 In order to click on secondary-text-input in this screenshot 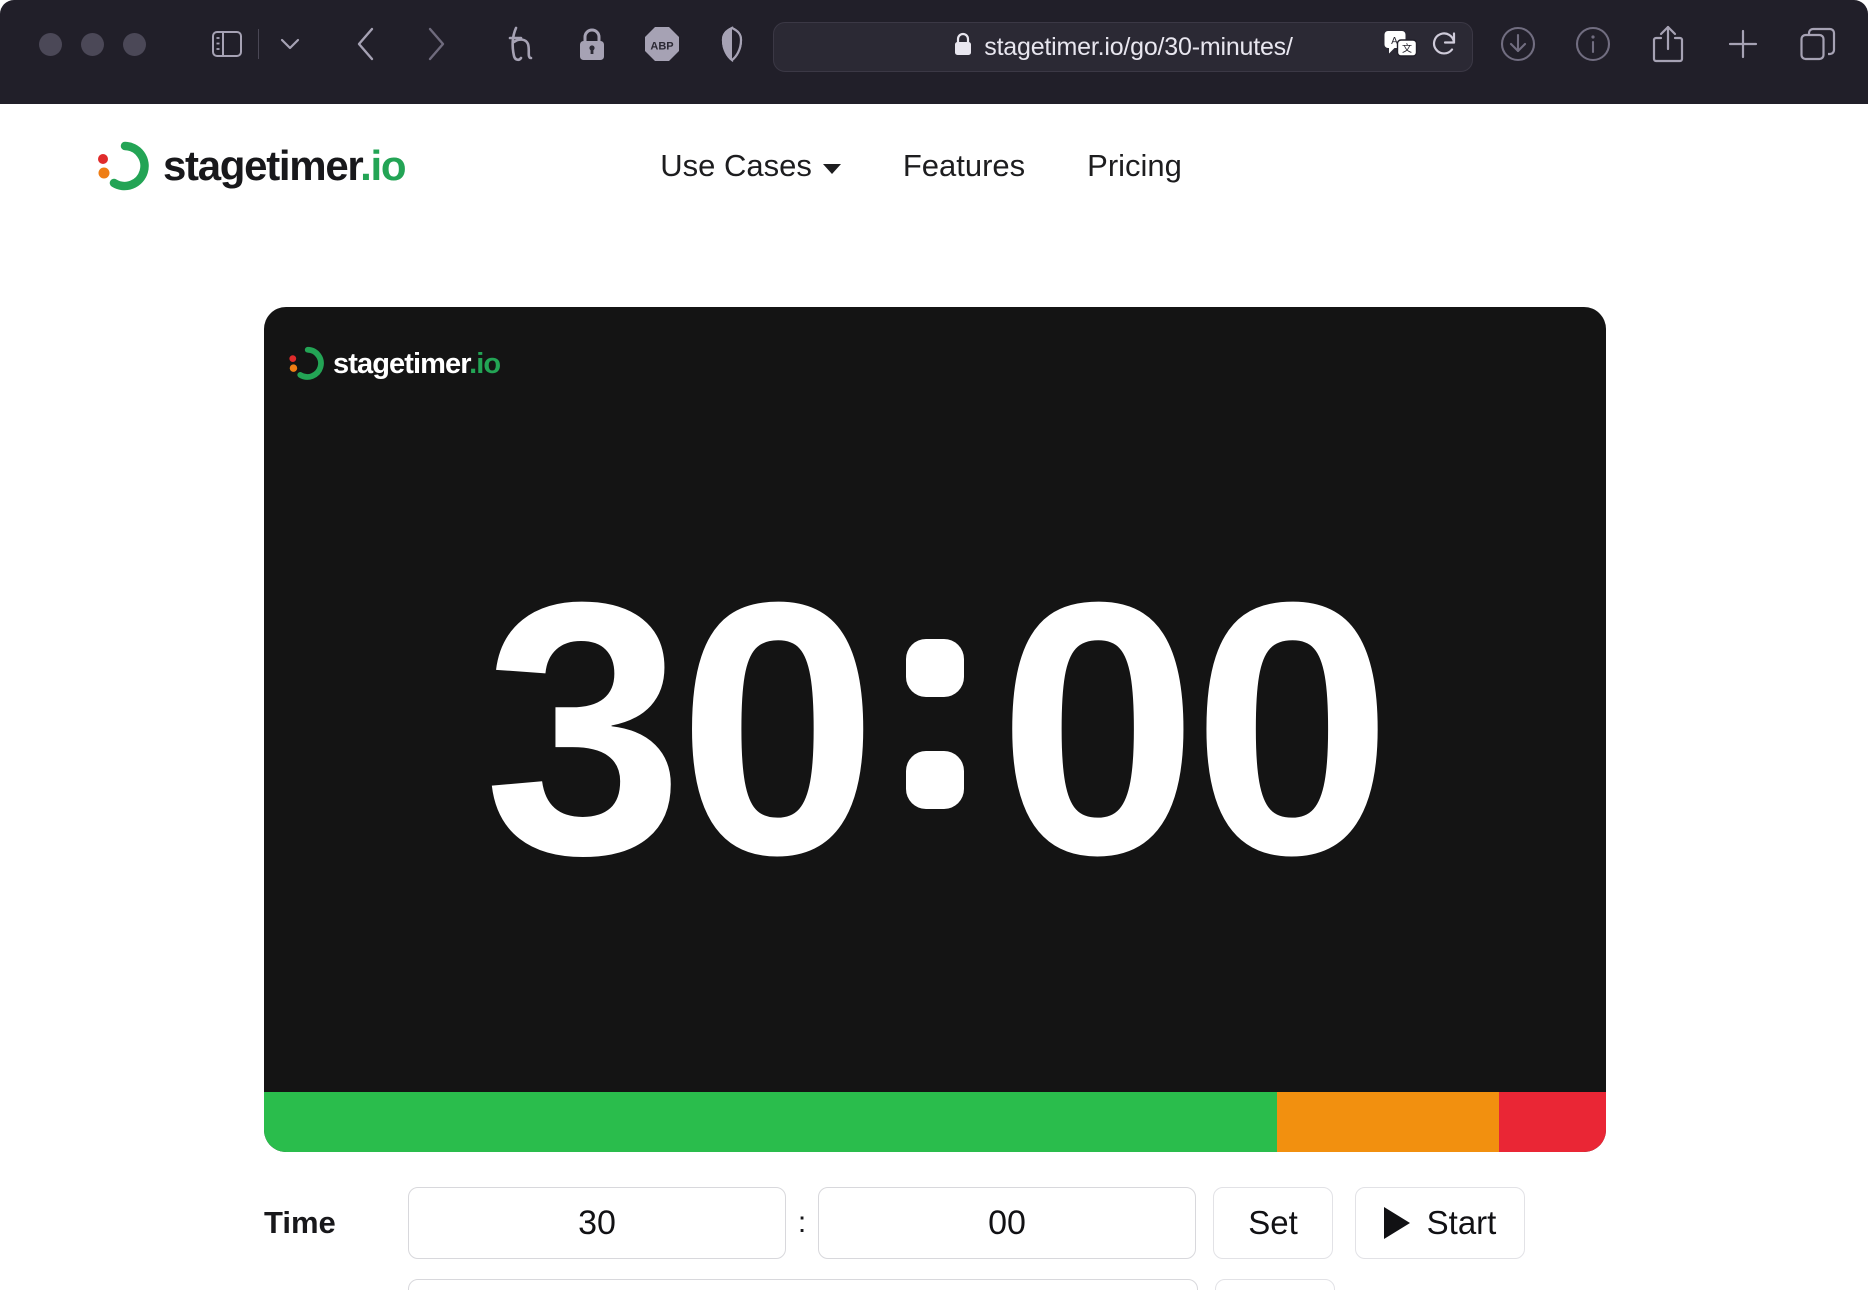, I will do `click(803, 1284)`.